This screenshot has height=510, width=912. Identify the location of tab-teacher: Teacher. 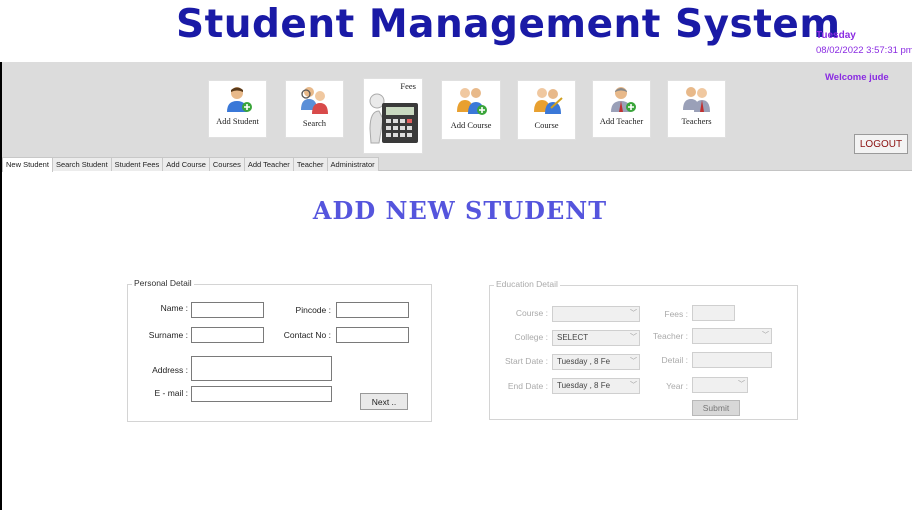
(310, 164).